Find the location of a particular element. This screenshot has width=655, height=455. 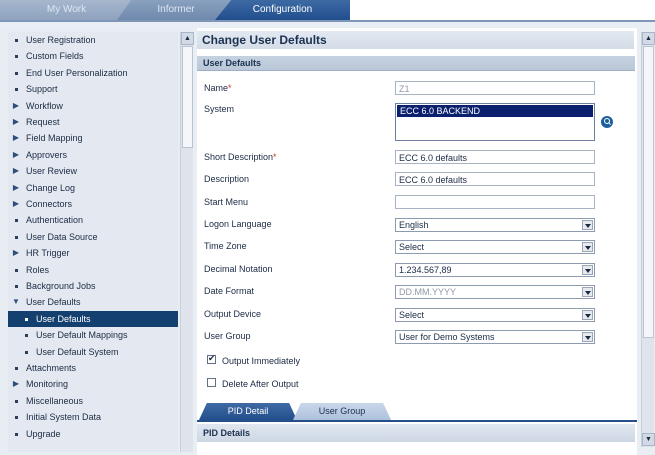

sidebar-item: ▶ Change Log is located at coordinates (93, 188).